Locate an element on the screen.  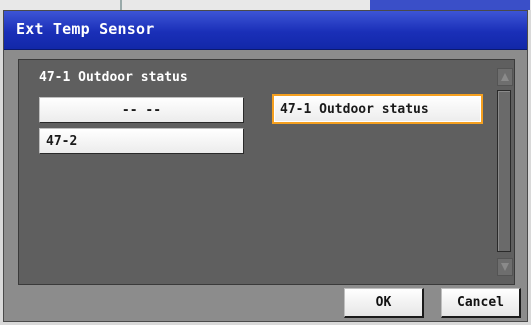
ok-button: OK is located at coordinates (384, 303).